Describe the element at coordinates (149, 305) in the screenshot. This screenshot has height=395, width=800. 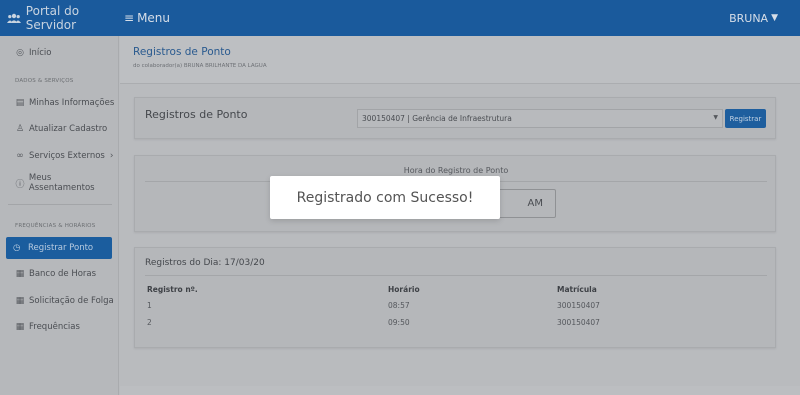
I see `table-cell-registro: 1` at that location.